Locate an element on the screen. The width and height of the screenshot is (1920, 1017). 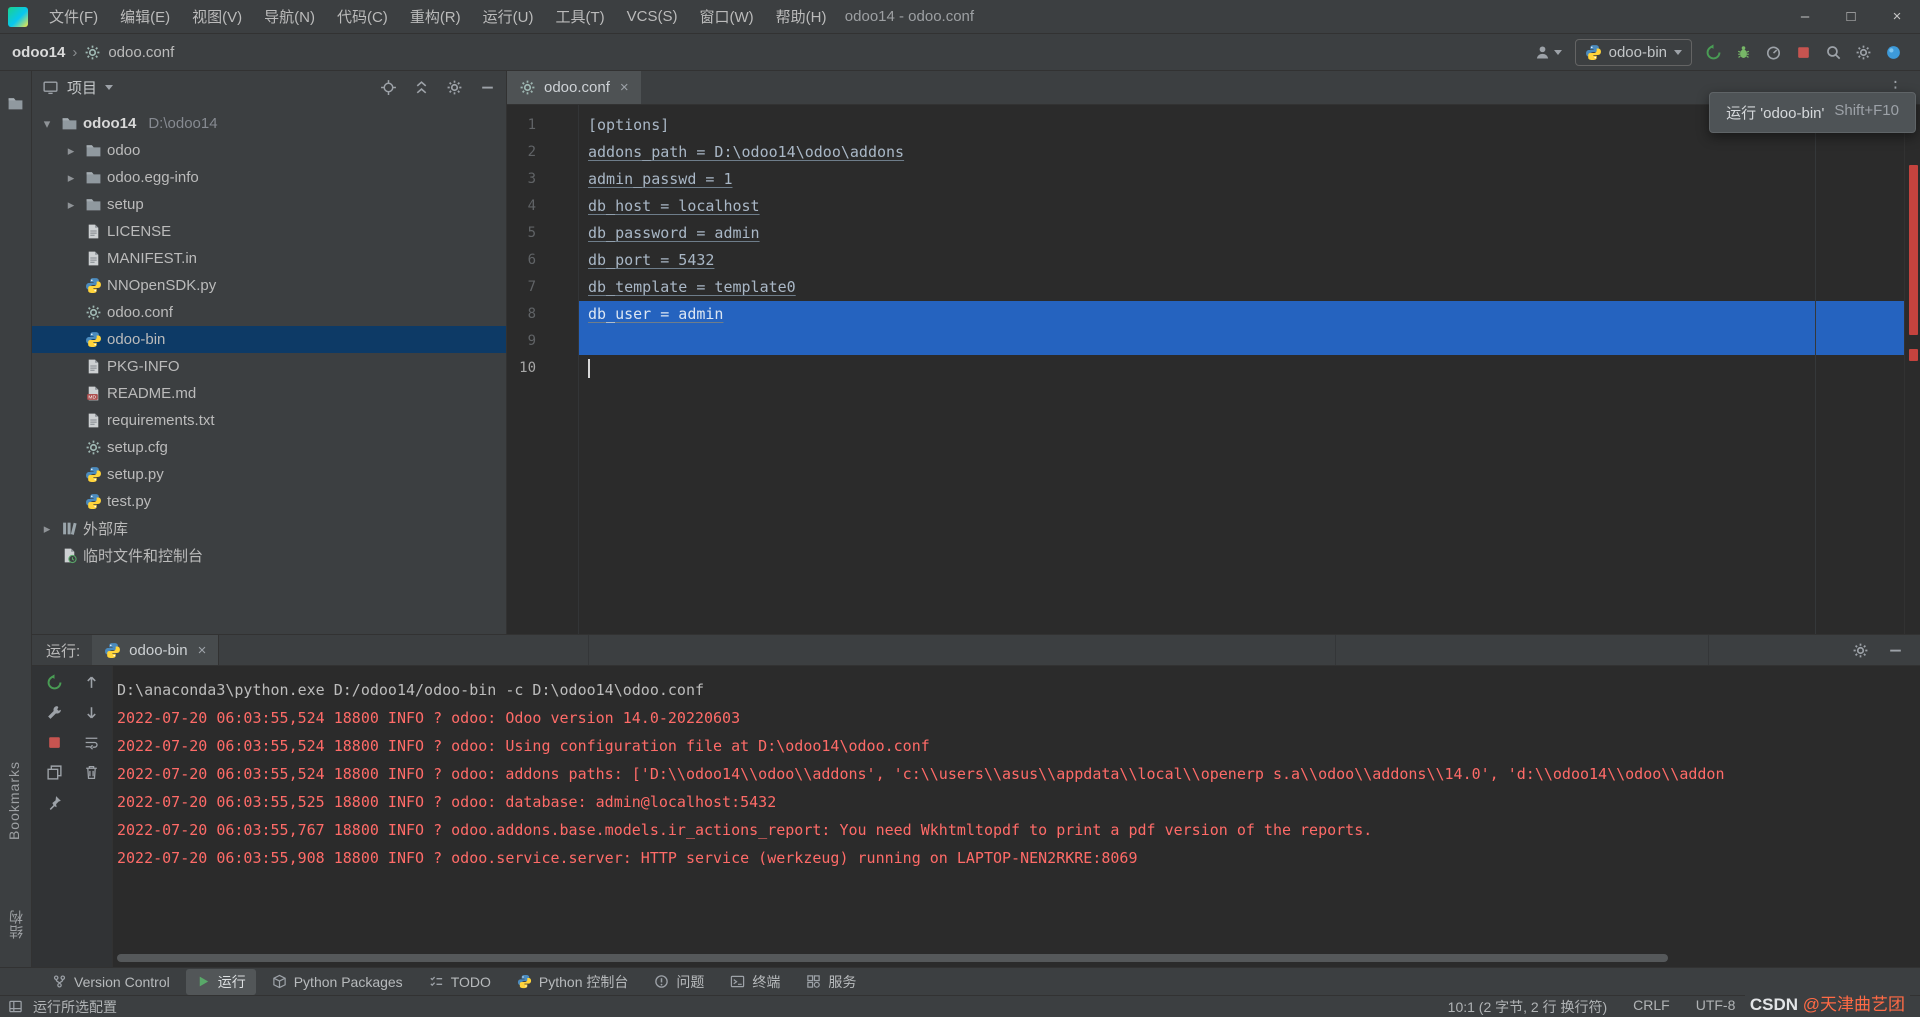
collapse-all-button is located at coordinates (421, 87).